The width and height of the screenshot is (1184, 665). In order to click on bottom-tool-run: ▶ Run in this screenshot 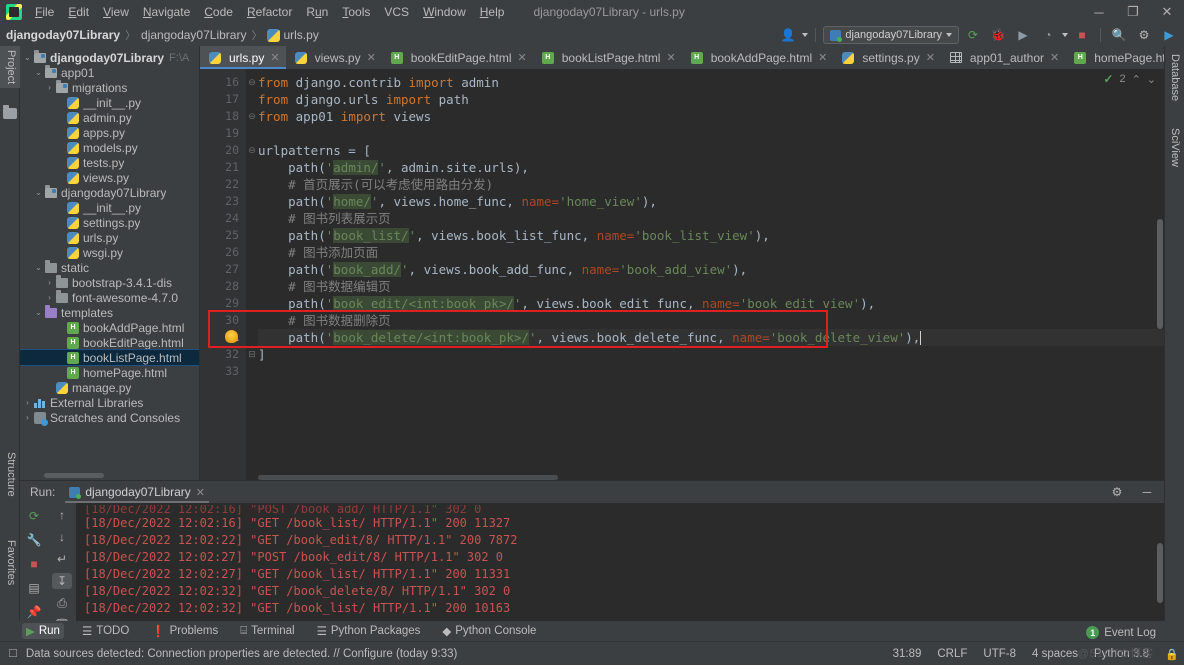, I will do `click(43, 631)`.